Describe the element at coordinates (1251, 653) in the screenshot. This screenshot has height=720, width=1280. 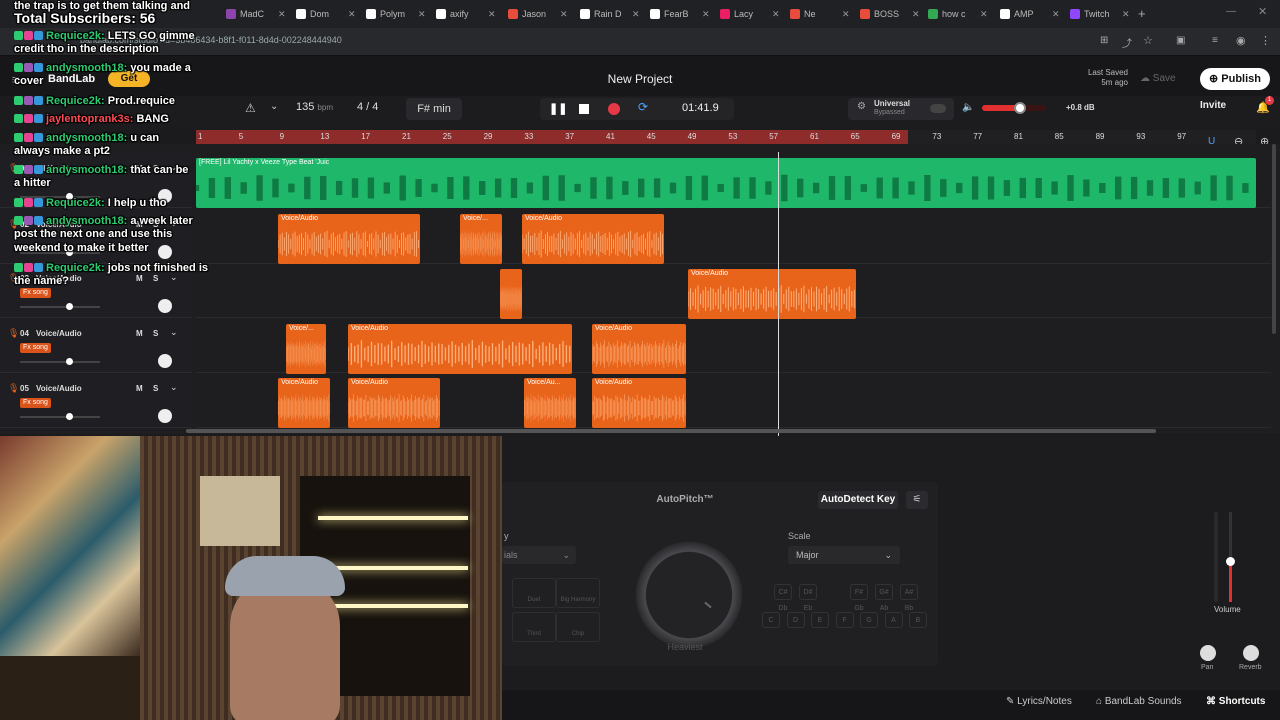
I see `reverb-knob` at that location.